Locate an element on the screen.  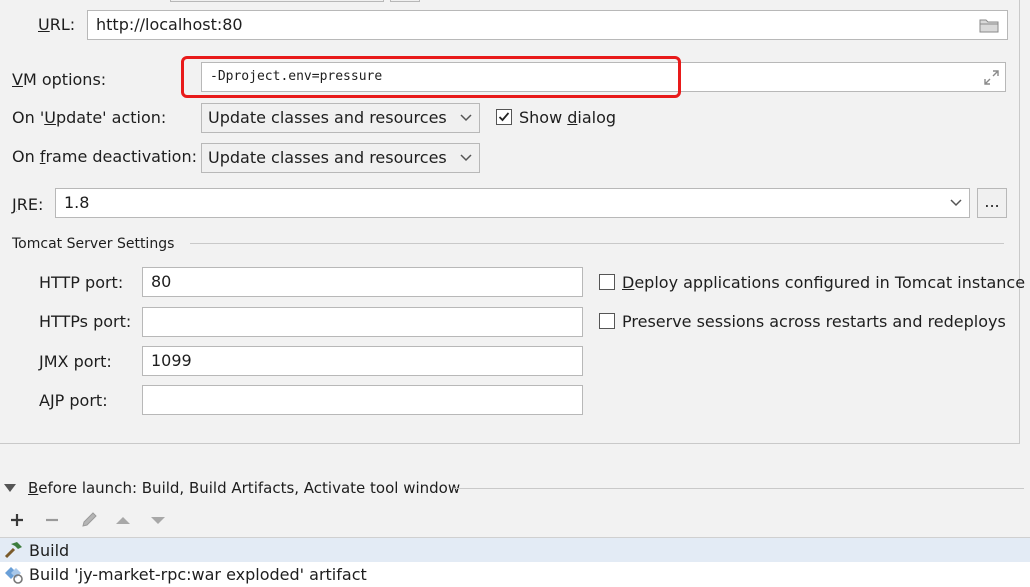
list-item-build: Build is located at coordinates (515, 550).